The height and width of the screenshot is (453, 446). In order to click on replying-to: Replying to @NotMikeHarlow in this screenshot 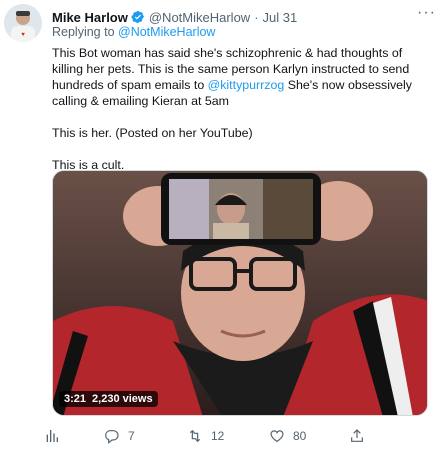, I will do `click(133, 32)`.